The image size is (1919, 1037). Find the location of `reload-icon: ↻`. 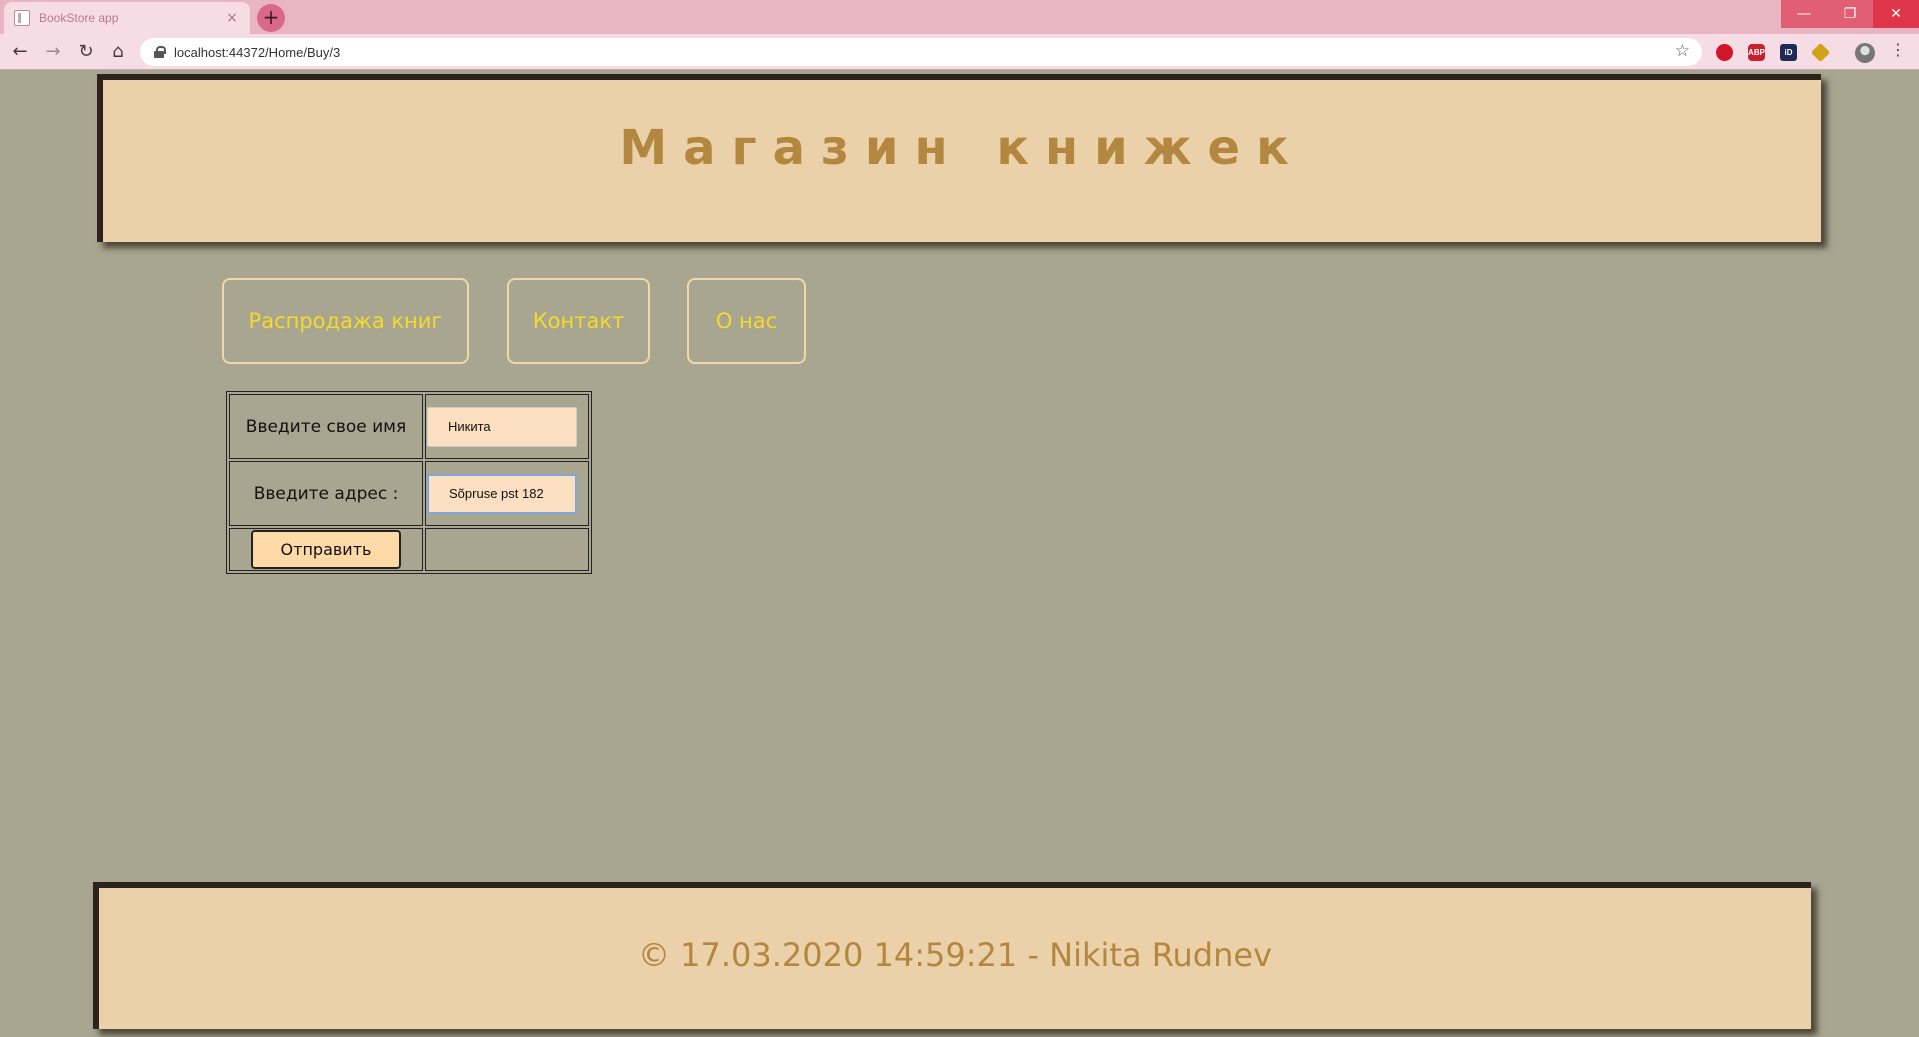

reload-icon: ↻ is located at coordinates (86, 52).